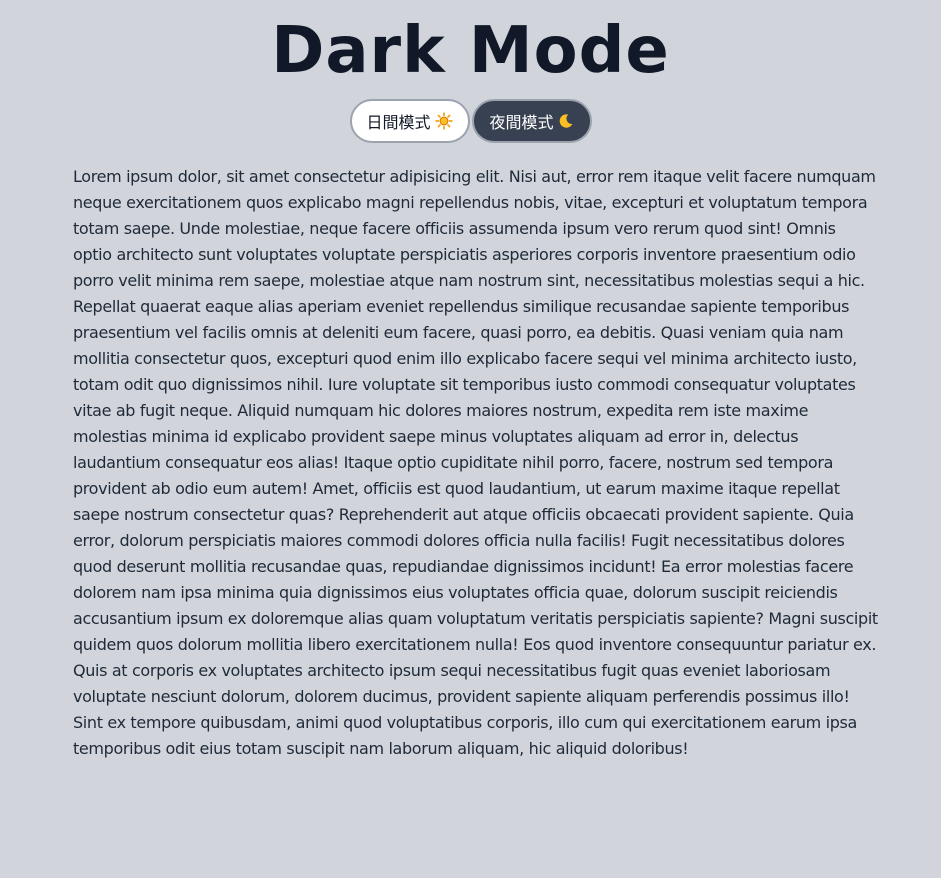 Image resolution: width=941 pixels, height=878 pixels. I want to click on light-mode-button: 日間模式, so click(409, 121).